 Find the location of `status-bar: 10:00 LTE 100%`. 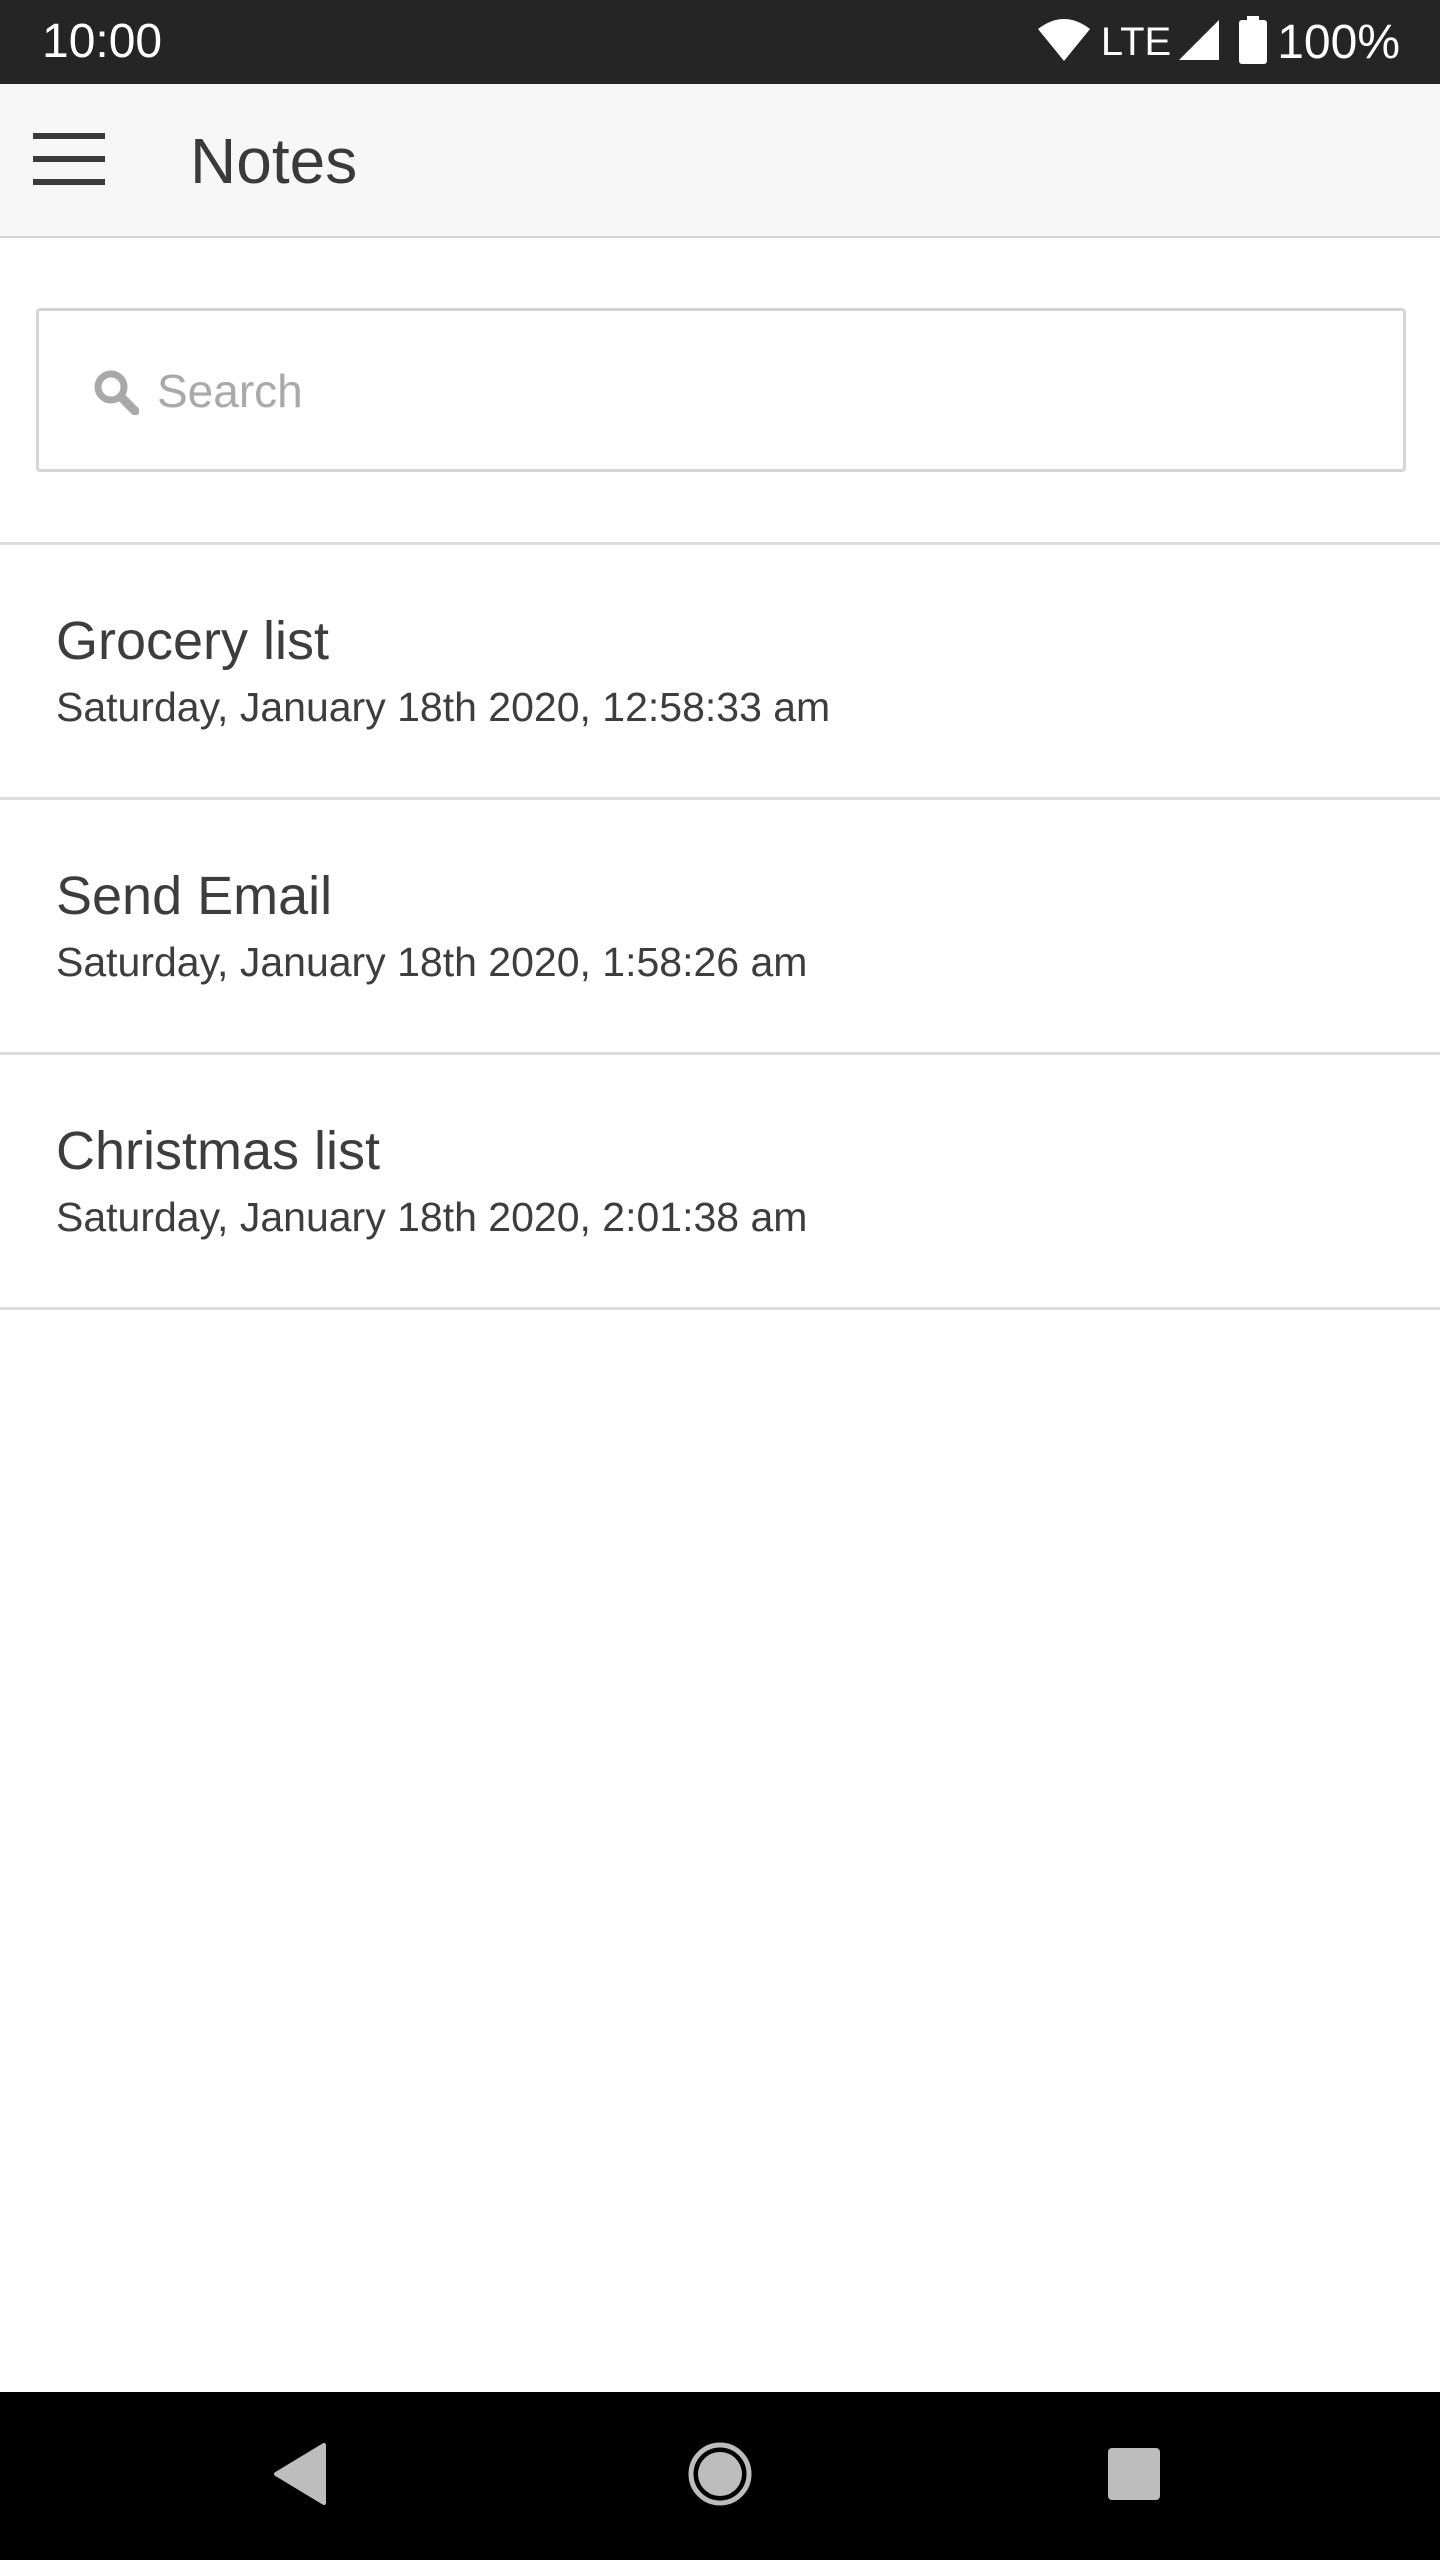

status-bar: 10:00 LTE 100% is located at coordinates (720, 42).